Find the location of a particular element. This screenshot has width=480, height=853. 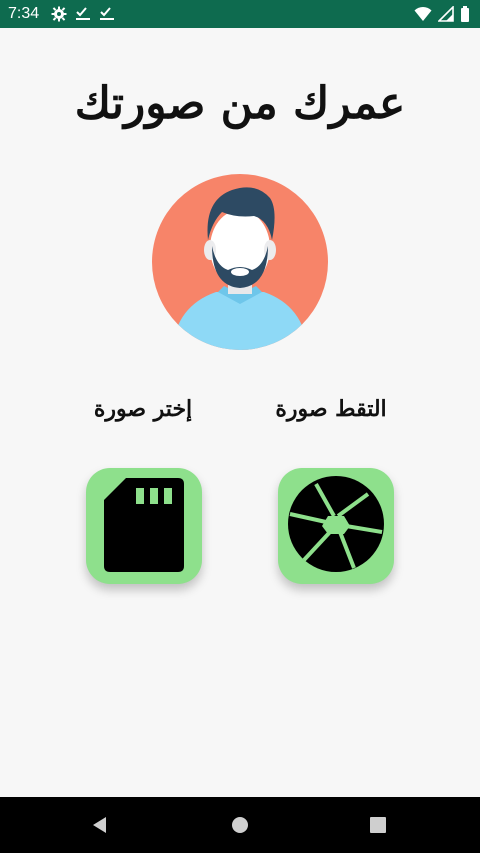

status-time: 7:34 is located at coordinates (24, 13).